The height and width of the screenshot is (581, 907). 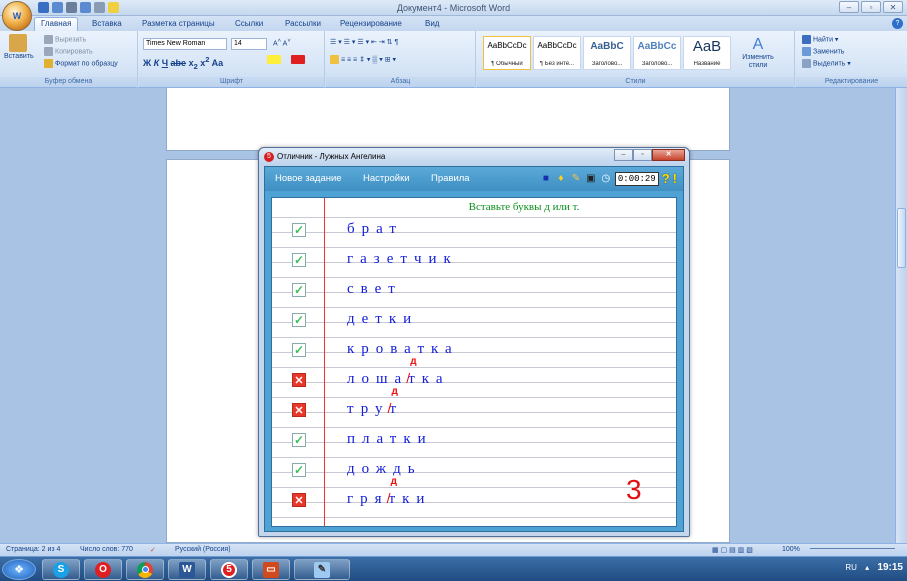 I want to click on exercise-word: свет, so click(x=374, y=289).